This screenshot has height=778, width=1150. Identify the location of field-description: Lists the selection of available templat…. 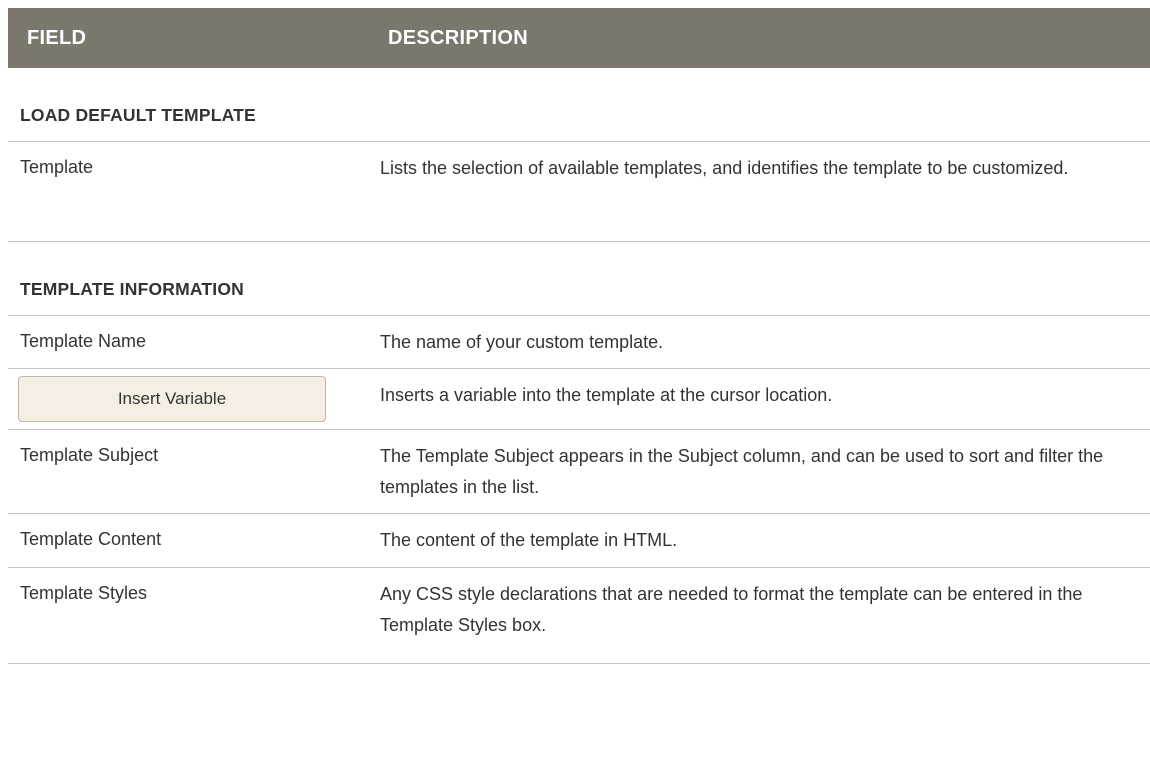
(724, 168).